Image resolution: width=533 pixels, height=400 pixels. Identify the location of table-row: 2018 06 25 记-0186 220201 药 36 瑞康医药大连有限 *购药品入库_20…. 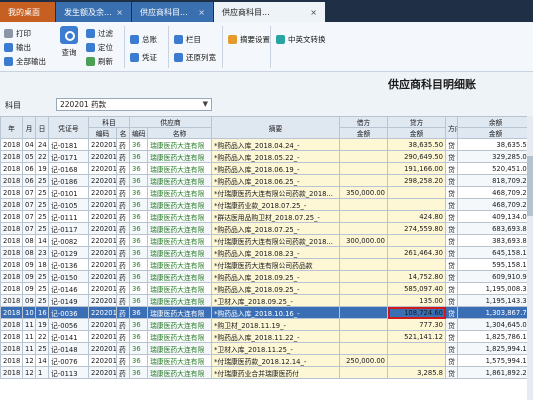
(266, 180).